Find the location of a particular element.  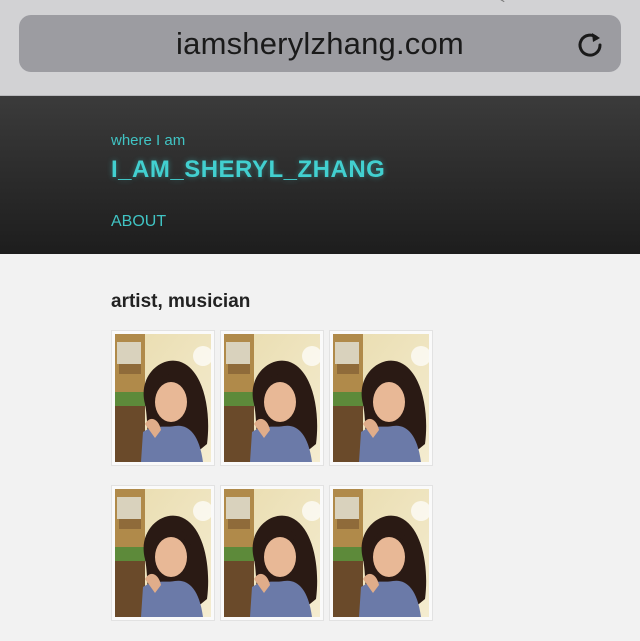

status-mark is located at coordinates (502, 2).